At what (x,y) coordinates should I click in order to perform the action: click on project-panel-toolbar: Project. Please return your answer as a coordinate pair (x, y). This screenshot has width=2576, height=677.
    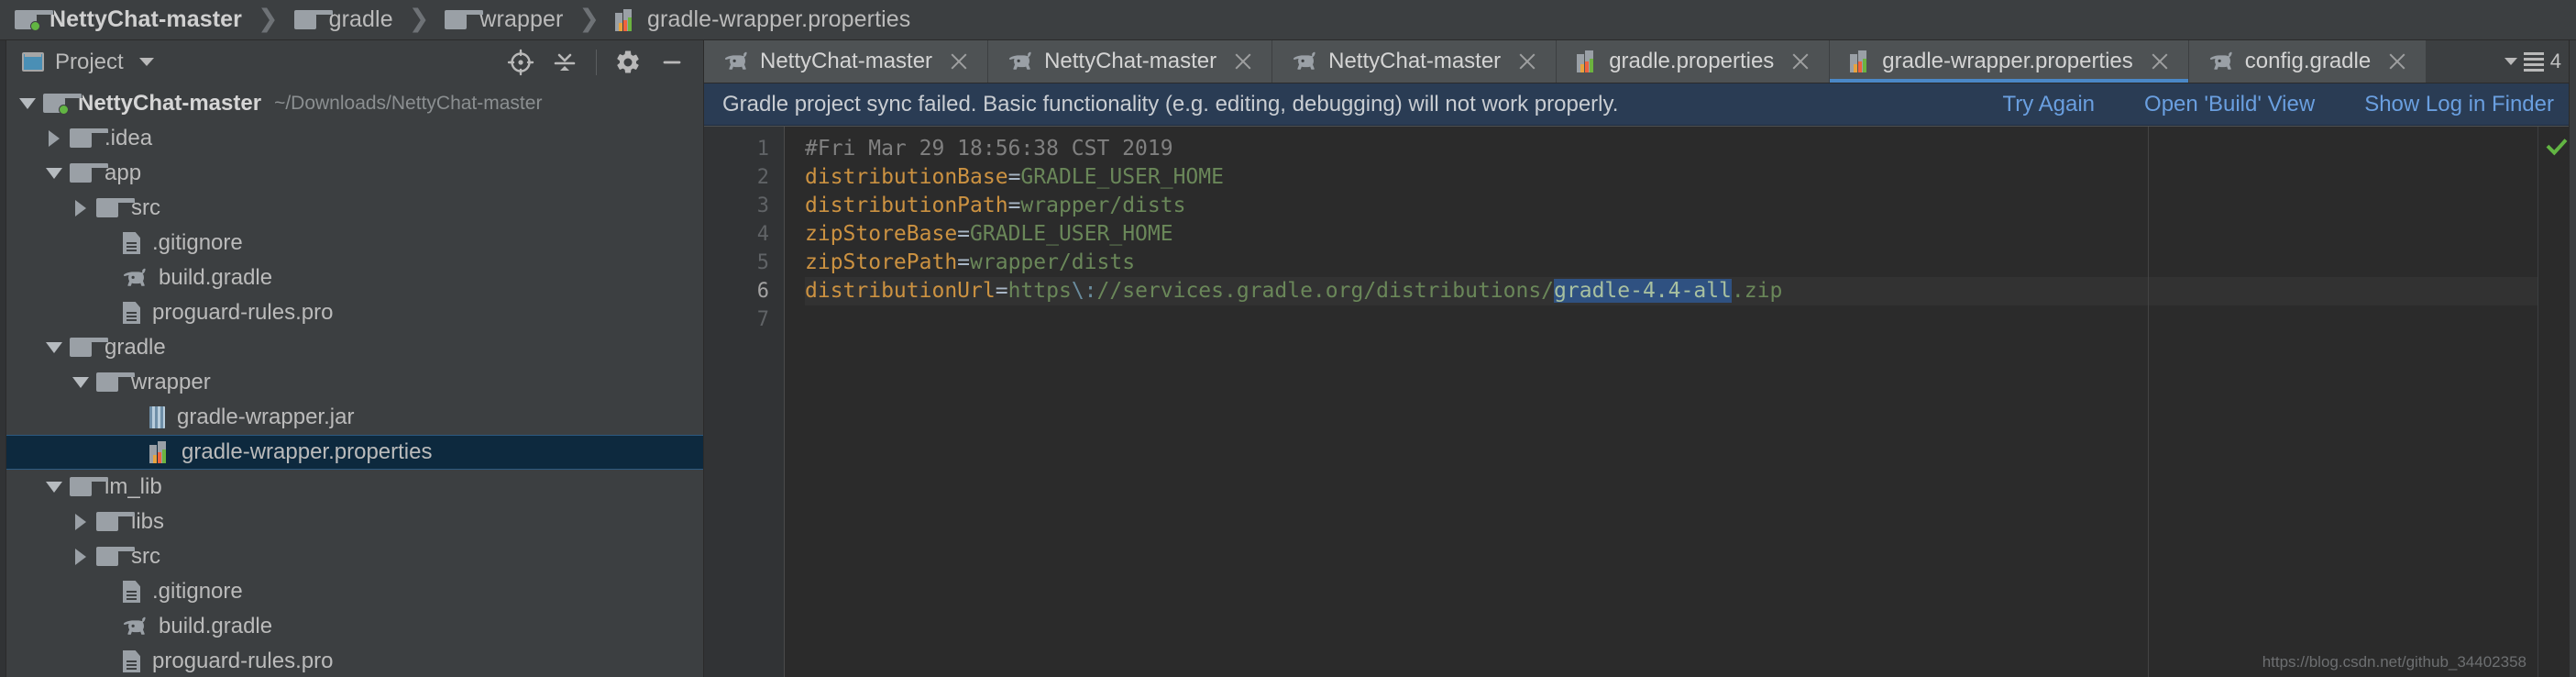
    Looking at the image, I should click on (352, 62).